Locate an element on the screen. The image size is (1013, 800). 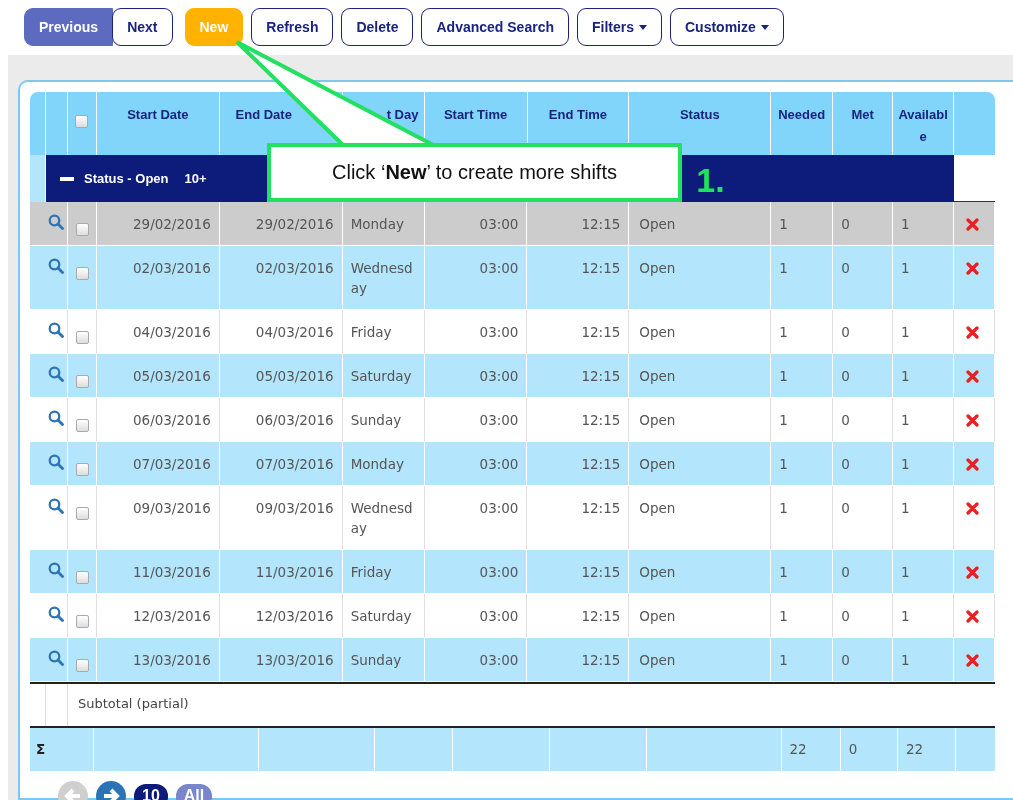
toolbar-button: Delete is located at coordinates (377, 27).